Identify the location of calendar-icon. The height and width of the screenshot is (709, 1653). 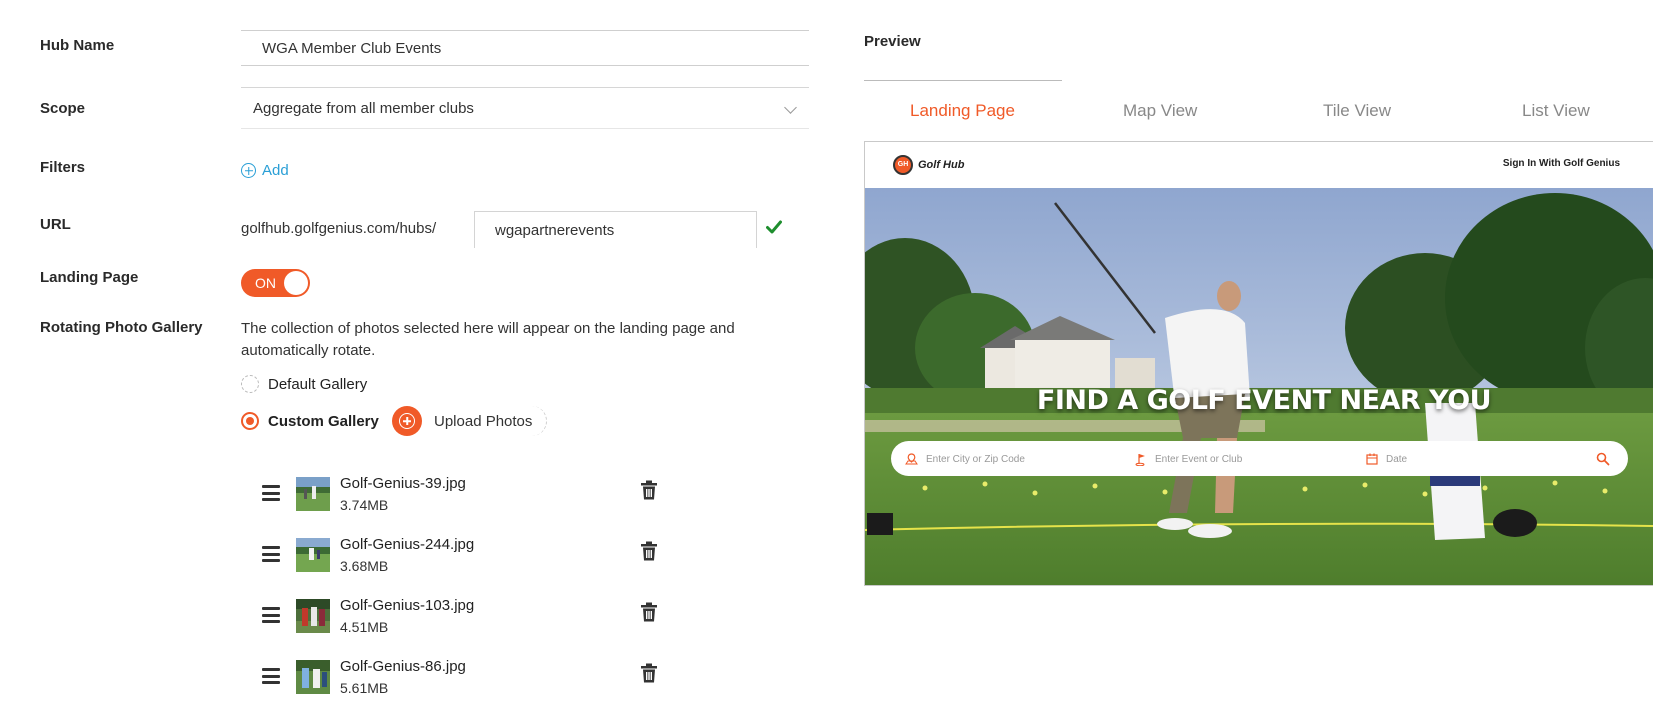
(1372, 459).